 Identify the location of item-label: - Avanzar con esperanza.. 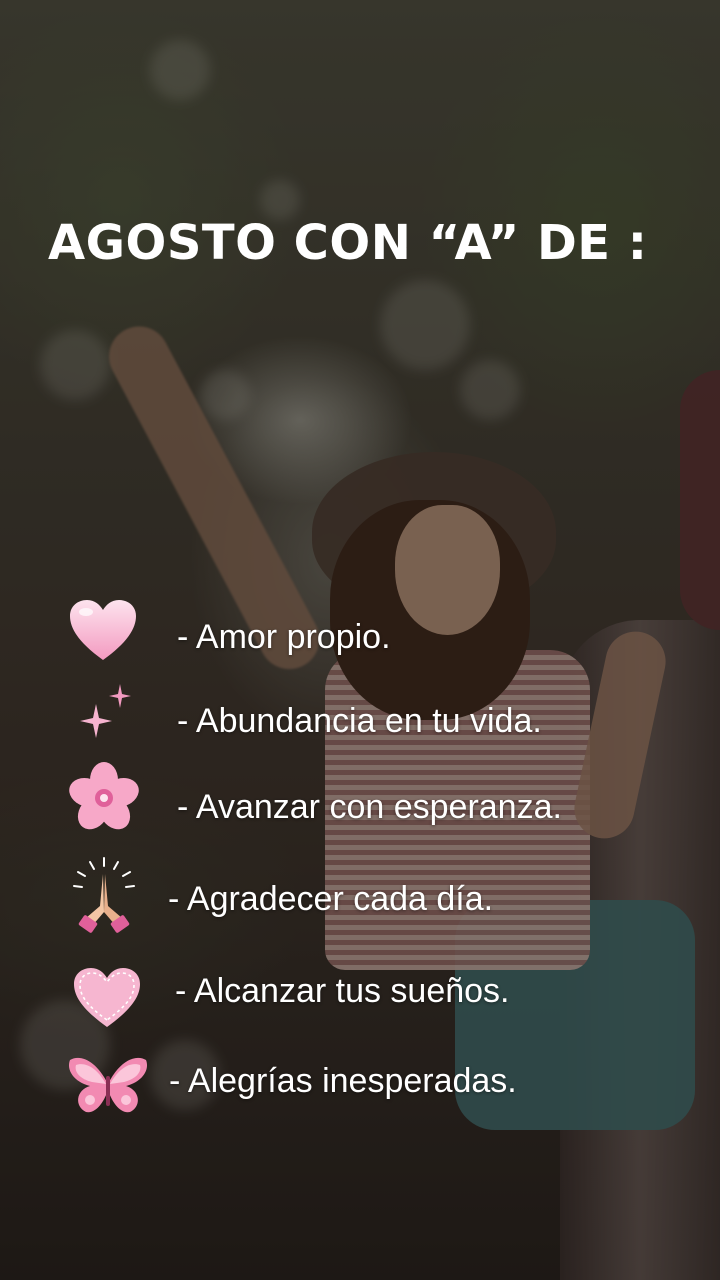
(369, 807).